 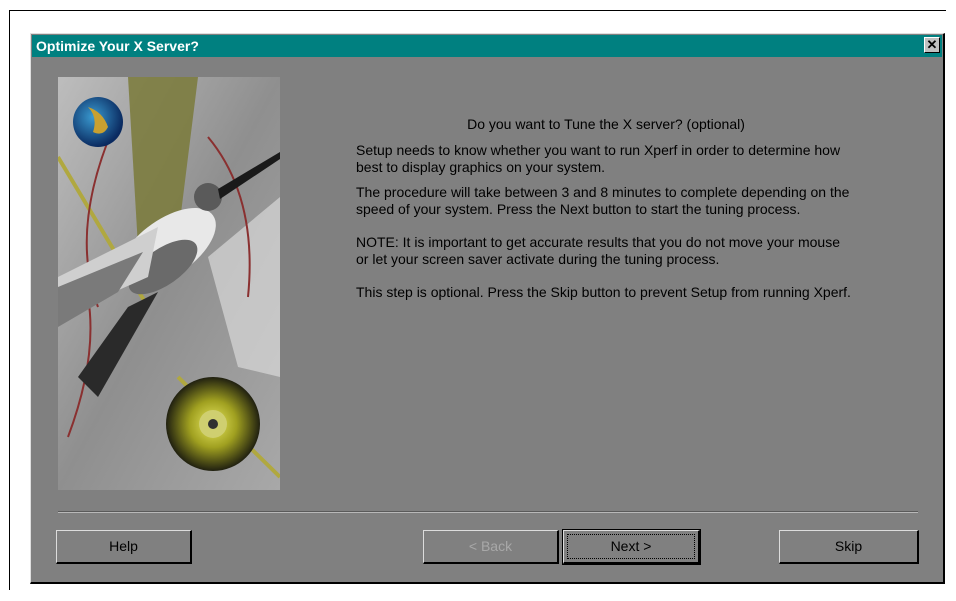 What do you see at coordinates (487, 46) in the screenshot?
I see `title-bar: Optimize Your X Server? ✕` at bounding box center [487, 46].